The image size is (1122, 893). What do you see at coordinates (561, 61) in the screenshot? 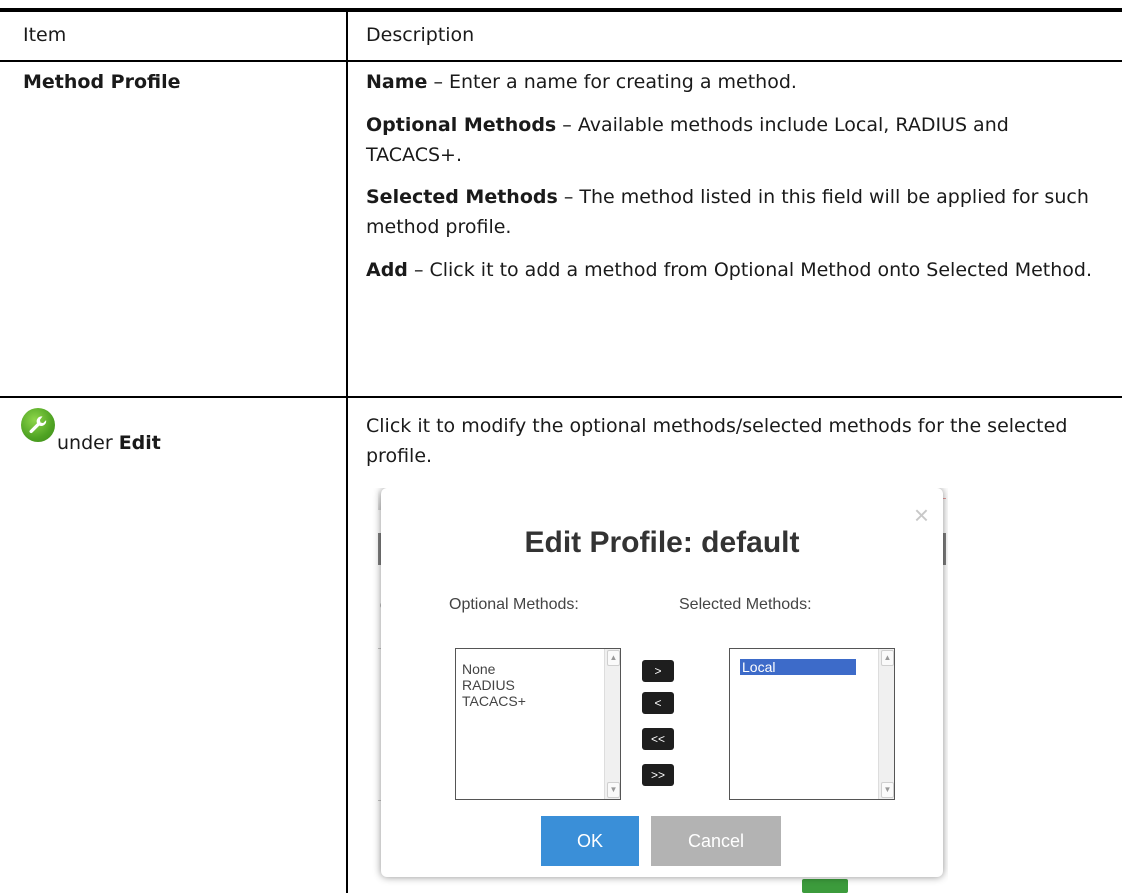
I see `header-rule` at bounding box center [561, 61].